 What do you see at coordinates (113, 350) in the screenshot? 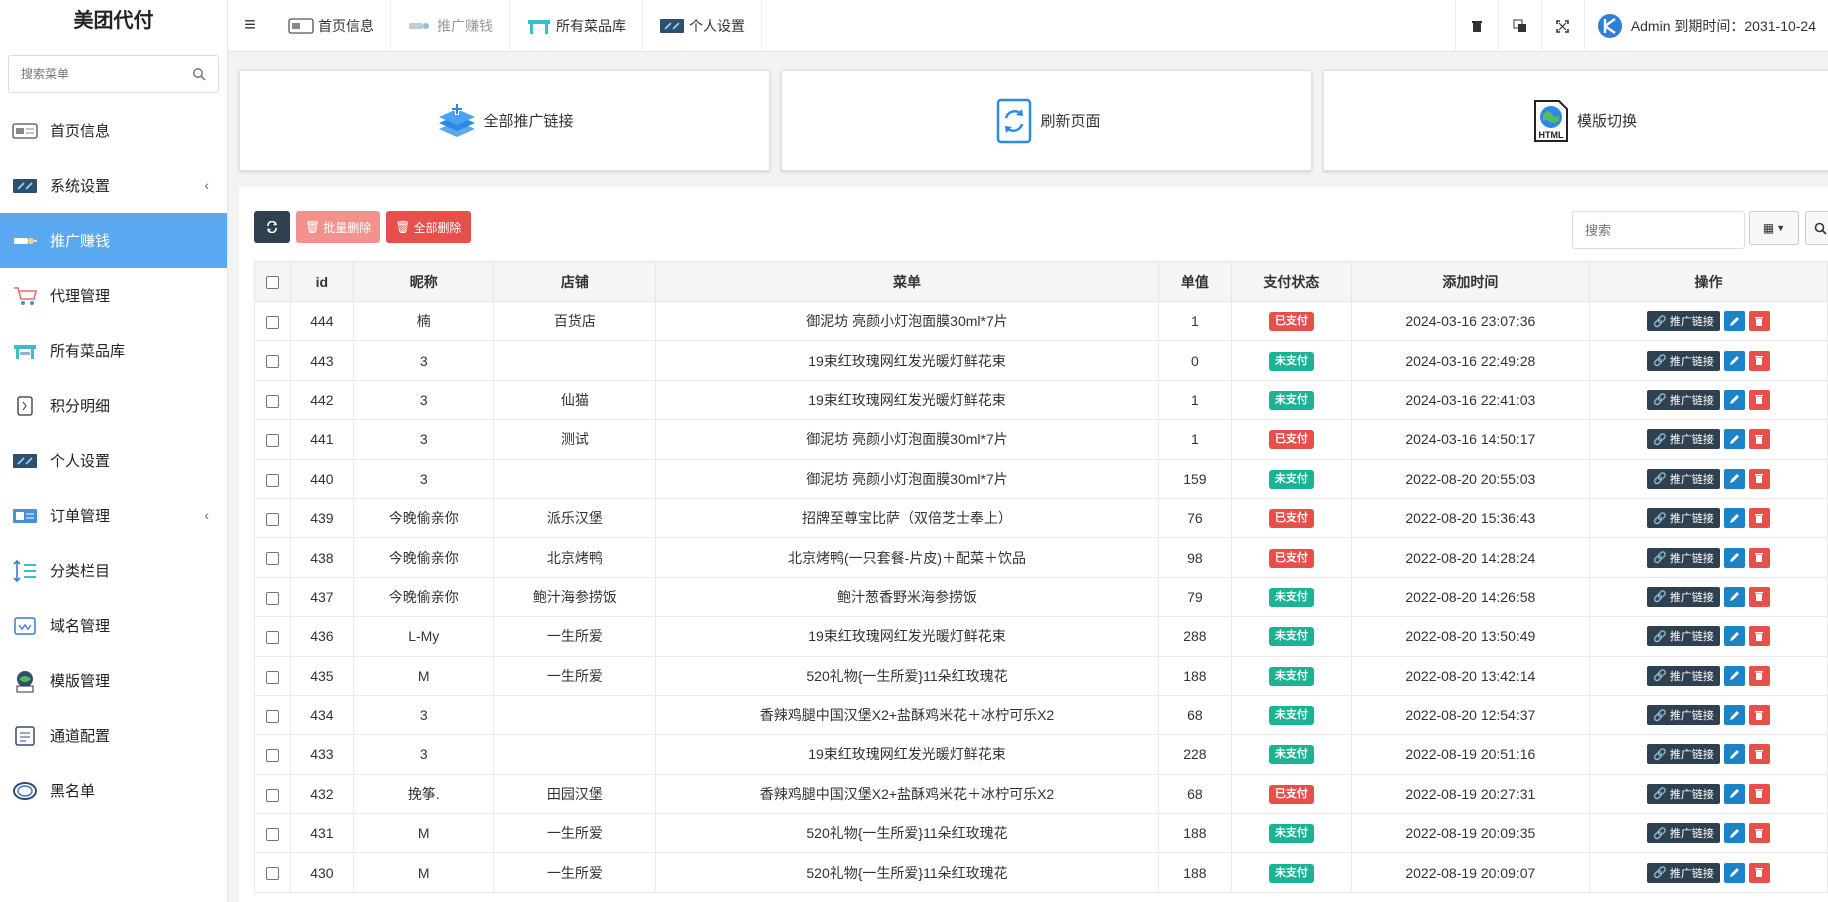
I see `sidebar-item-dish-library: 所有菜品库` at bounding box center [113, 350].